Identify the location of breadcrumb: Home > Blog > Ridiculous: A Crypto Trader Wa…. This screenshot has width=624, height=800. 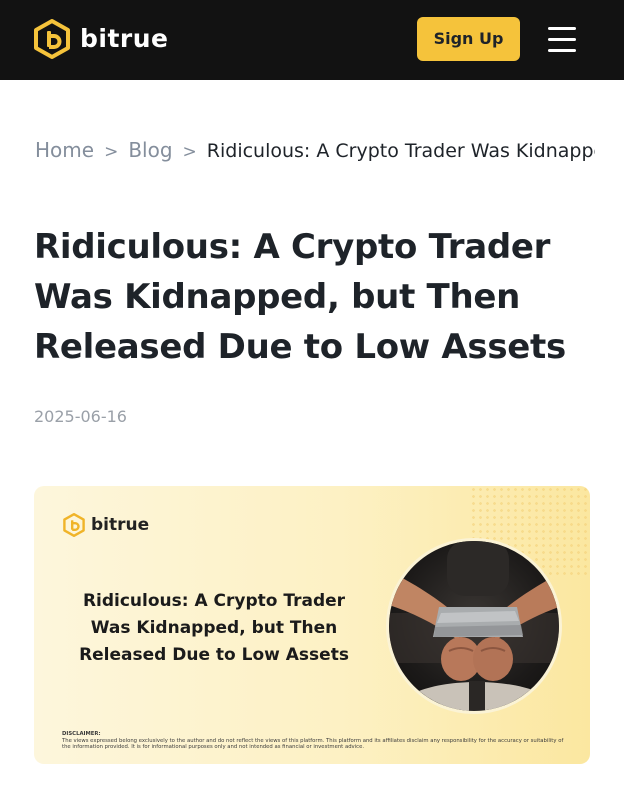
(315, 150).